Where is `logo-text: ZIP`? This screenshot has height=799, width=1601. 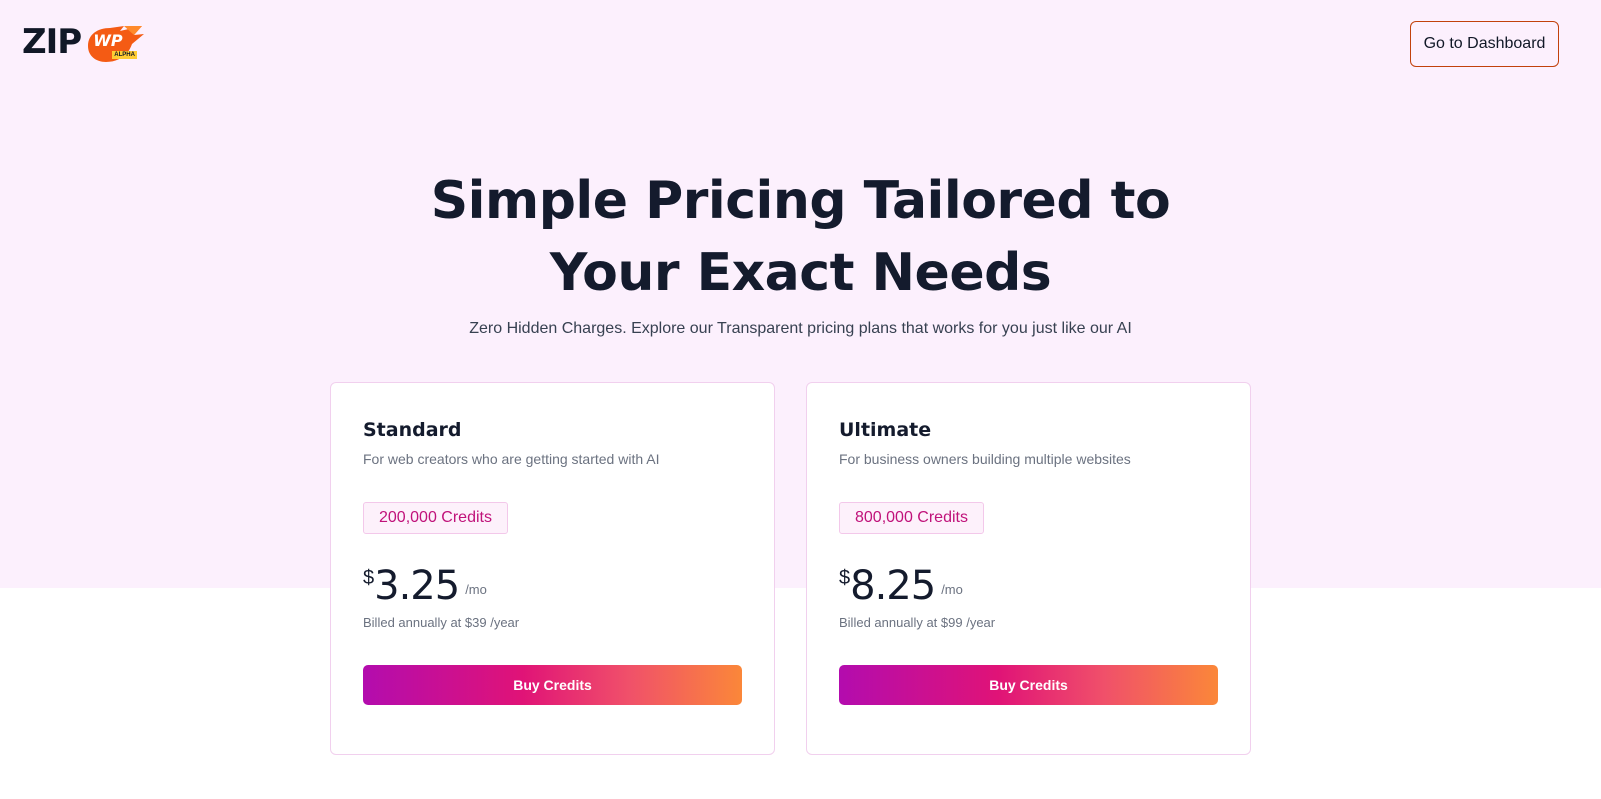 logo-text: ZIP is located at coordinates (52, 42).